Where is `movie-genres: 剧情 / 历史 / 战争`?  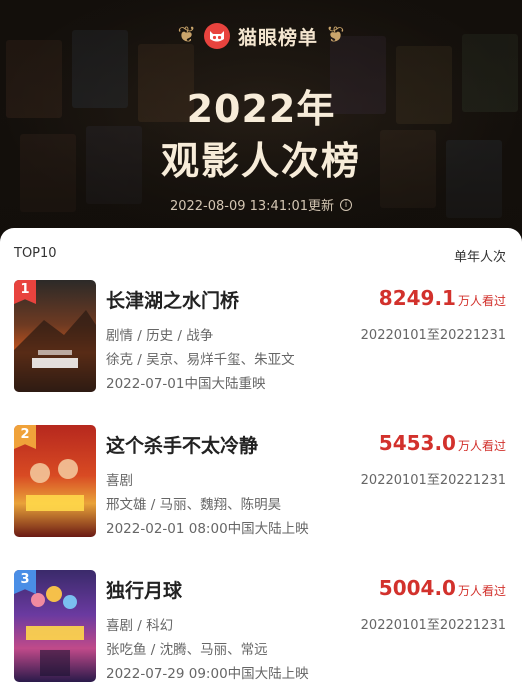 movie-genres: 剧情 / 历史 / 战争 is located at coordinates (160, 336).